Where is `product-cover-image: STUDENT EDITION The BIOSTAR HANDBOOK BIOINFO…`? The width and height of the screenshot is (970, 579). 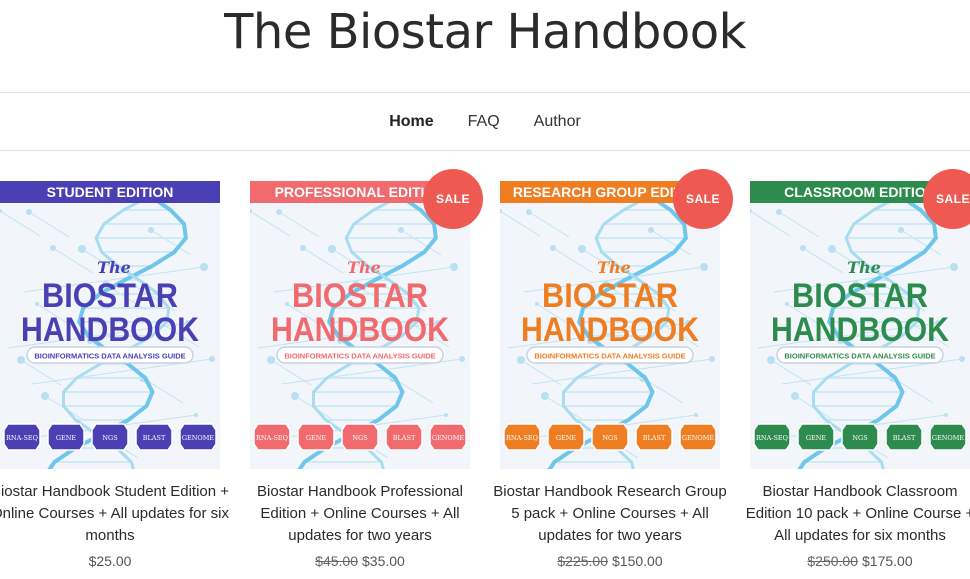 product-cover-image: STUDENT EDITION The BIOSTAR HANDBOOK BIOINFO… is located at coordinates (110, 325).